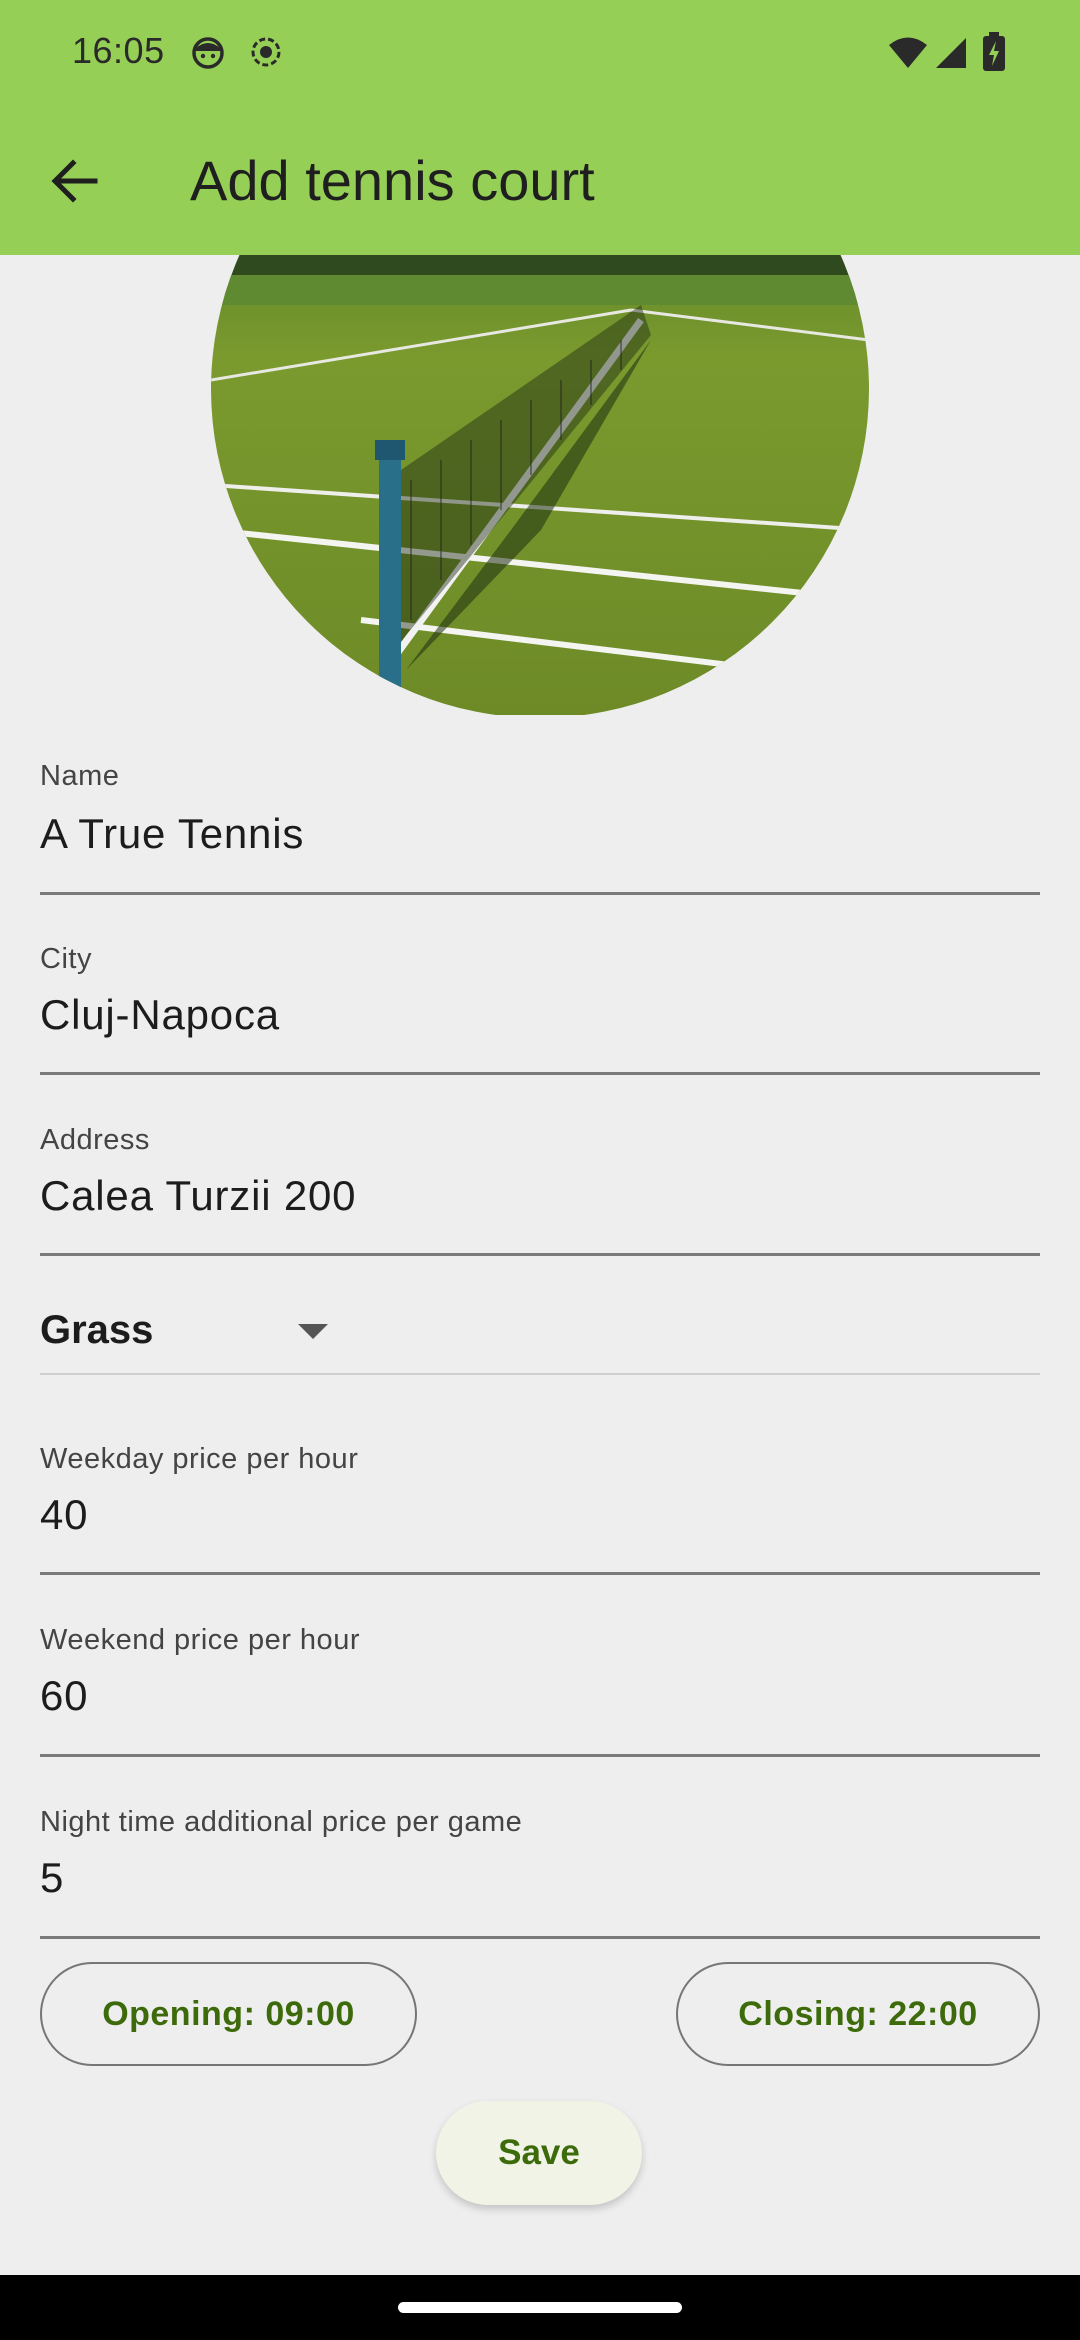  Describe the element at coordinates (95, 1140) in the screenshot. I see `address-label: Address` at that location.